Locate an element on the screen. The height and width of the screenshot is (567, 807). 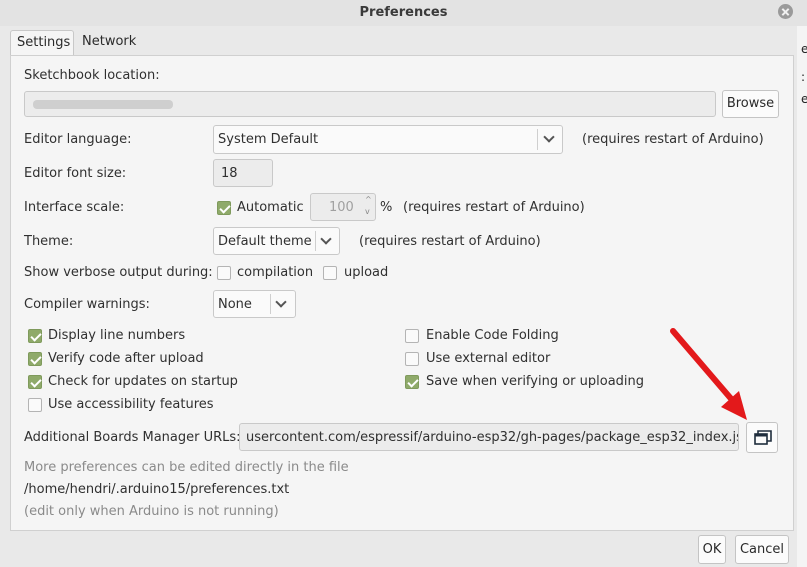
editor-language-value: System Default is located at coordinates (268, 139).